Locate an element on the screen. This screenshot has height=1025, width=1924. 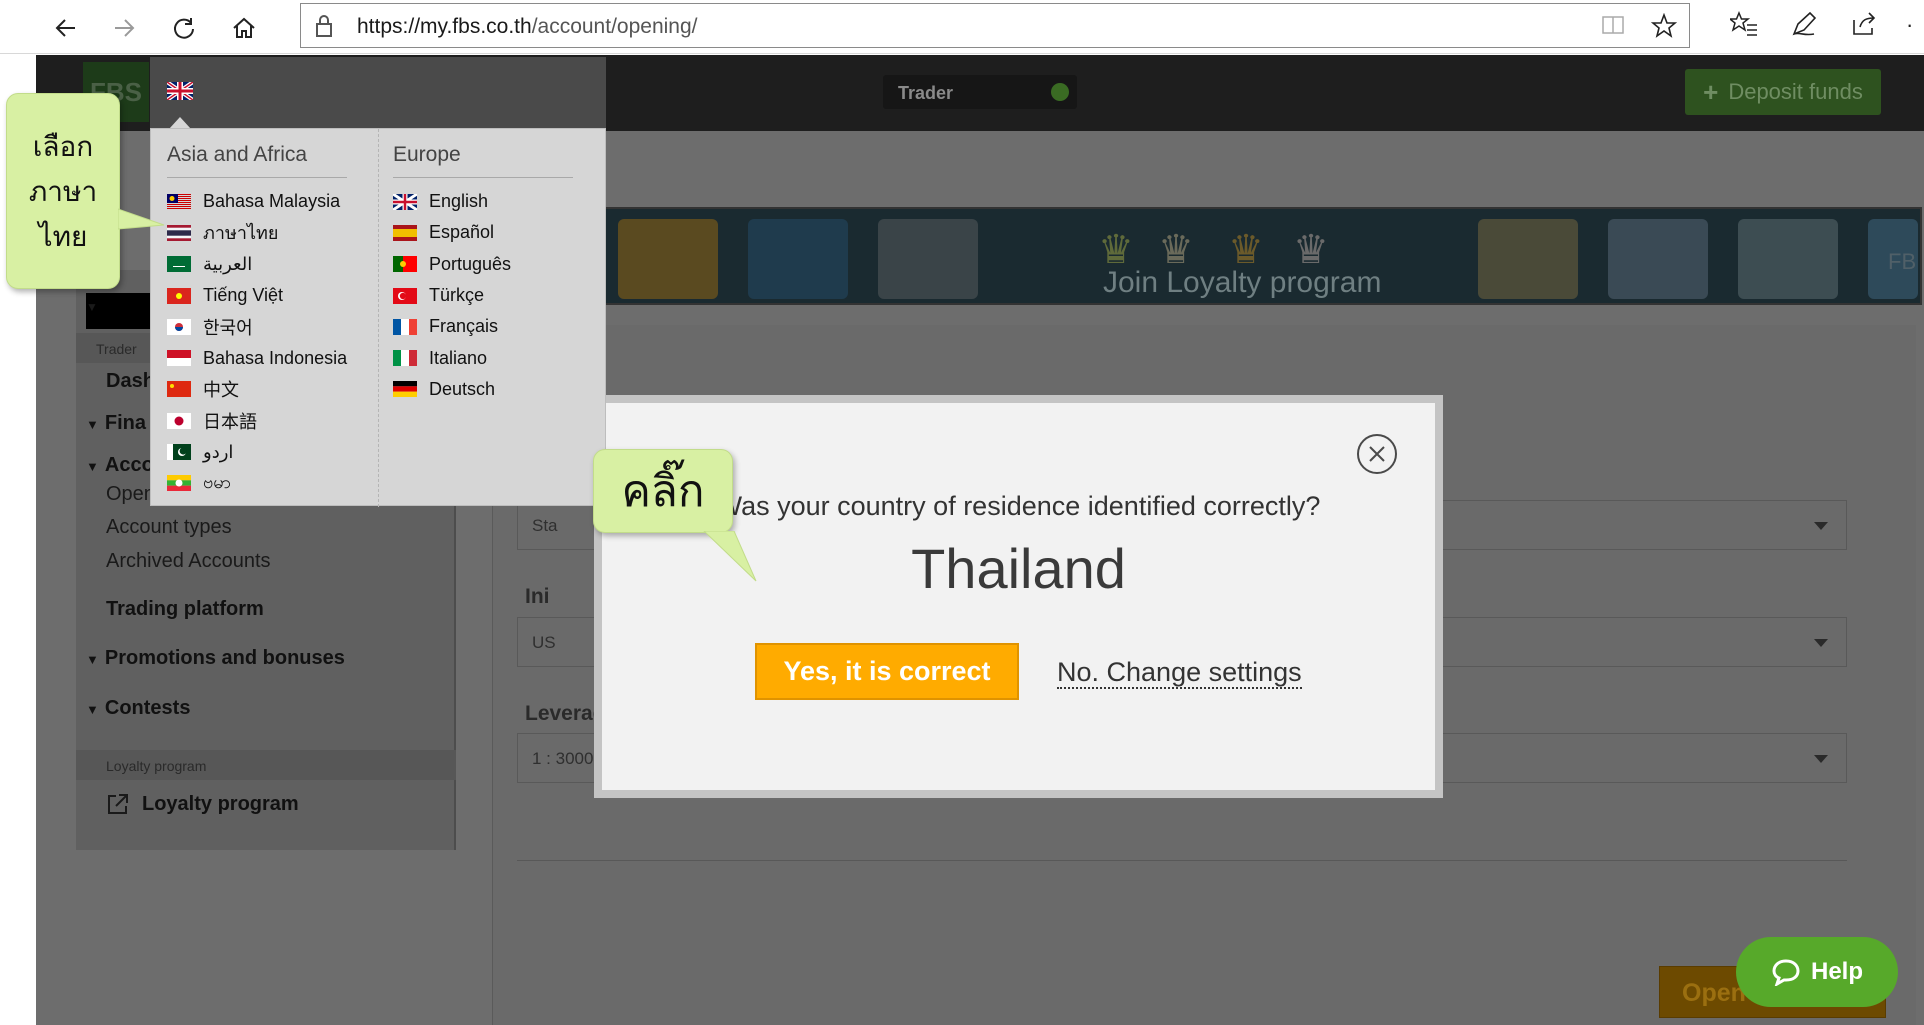
sidebar-item-account-types: Account types is located at coordinates (169, 527).